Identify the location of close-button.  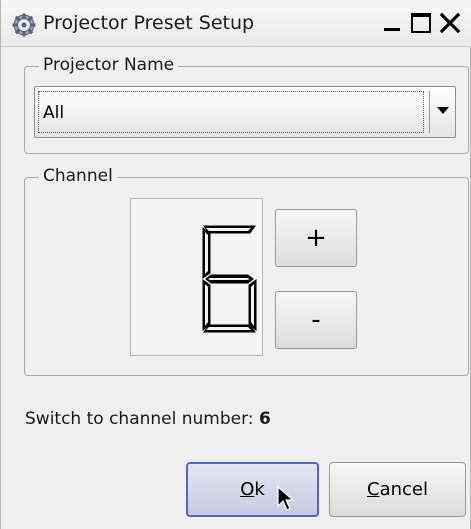
(450, 23).